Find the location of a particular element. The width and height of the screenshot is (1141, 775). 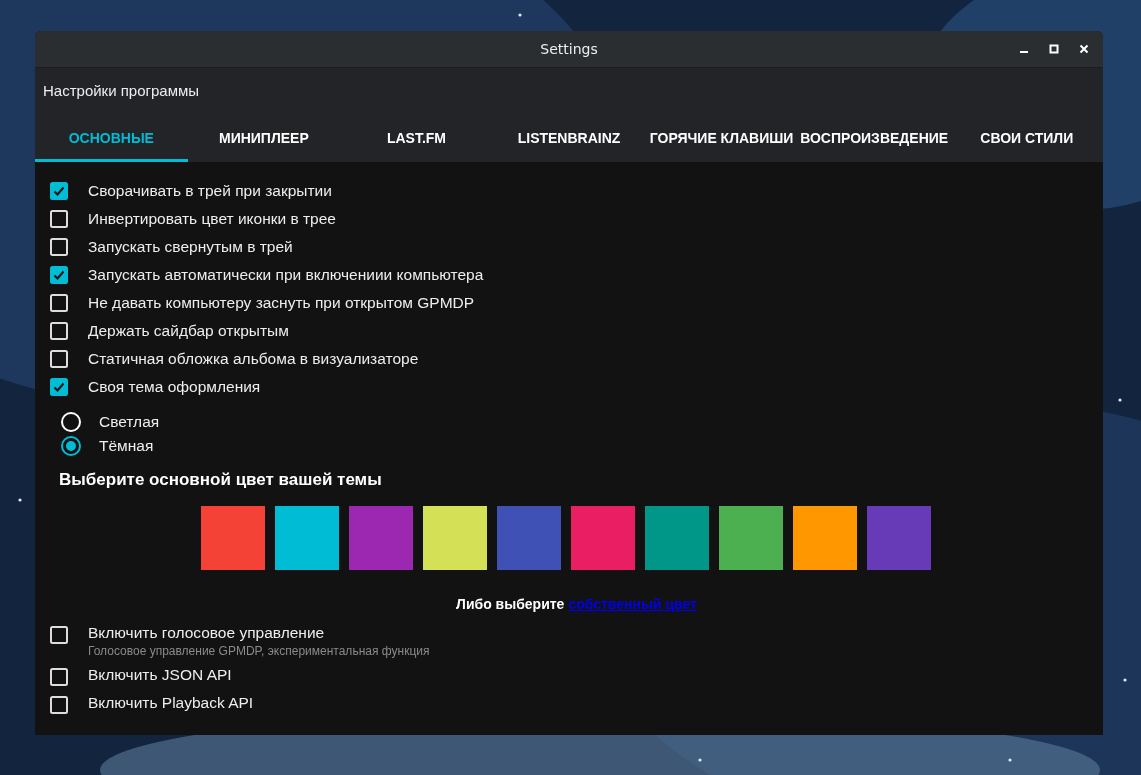

radio-label: Тёмная is located at coordinates (126, 446).